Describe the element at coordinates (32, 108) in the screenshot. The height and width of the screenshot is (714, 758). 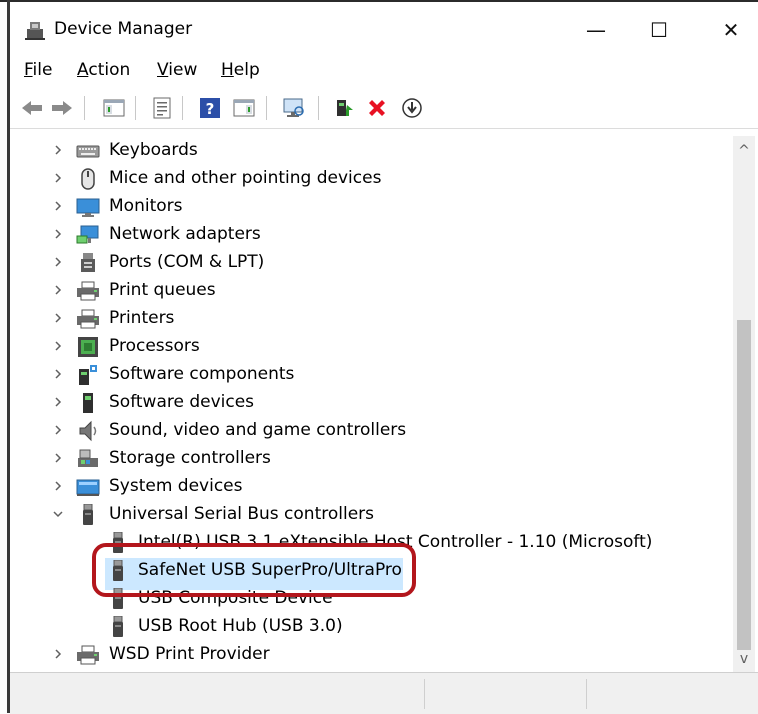
I see `back-arrow-icon` at that location.